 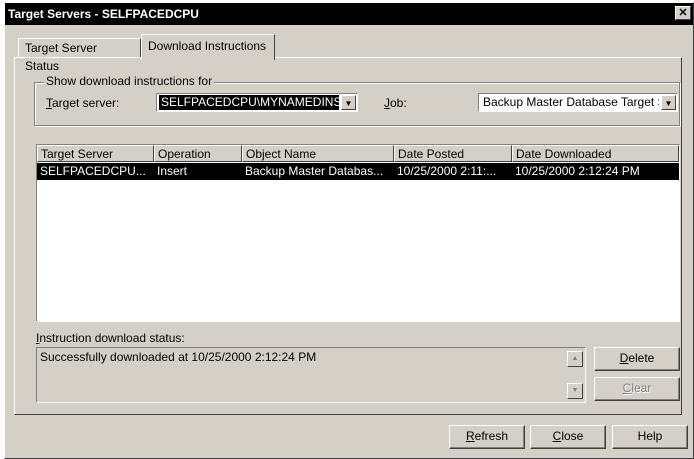 I want to click on target-server-combo: SELFPACEDCPU\MYNAMEDINSTANCE ▼, so click(x=257, y=102).